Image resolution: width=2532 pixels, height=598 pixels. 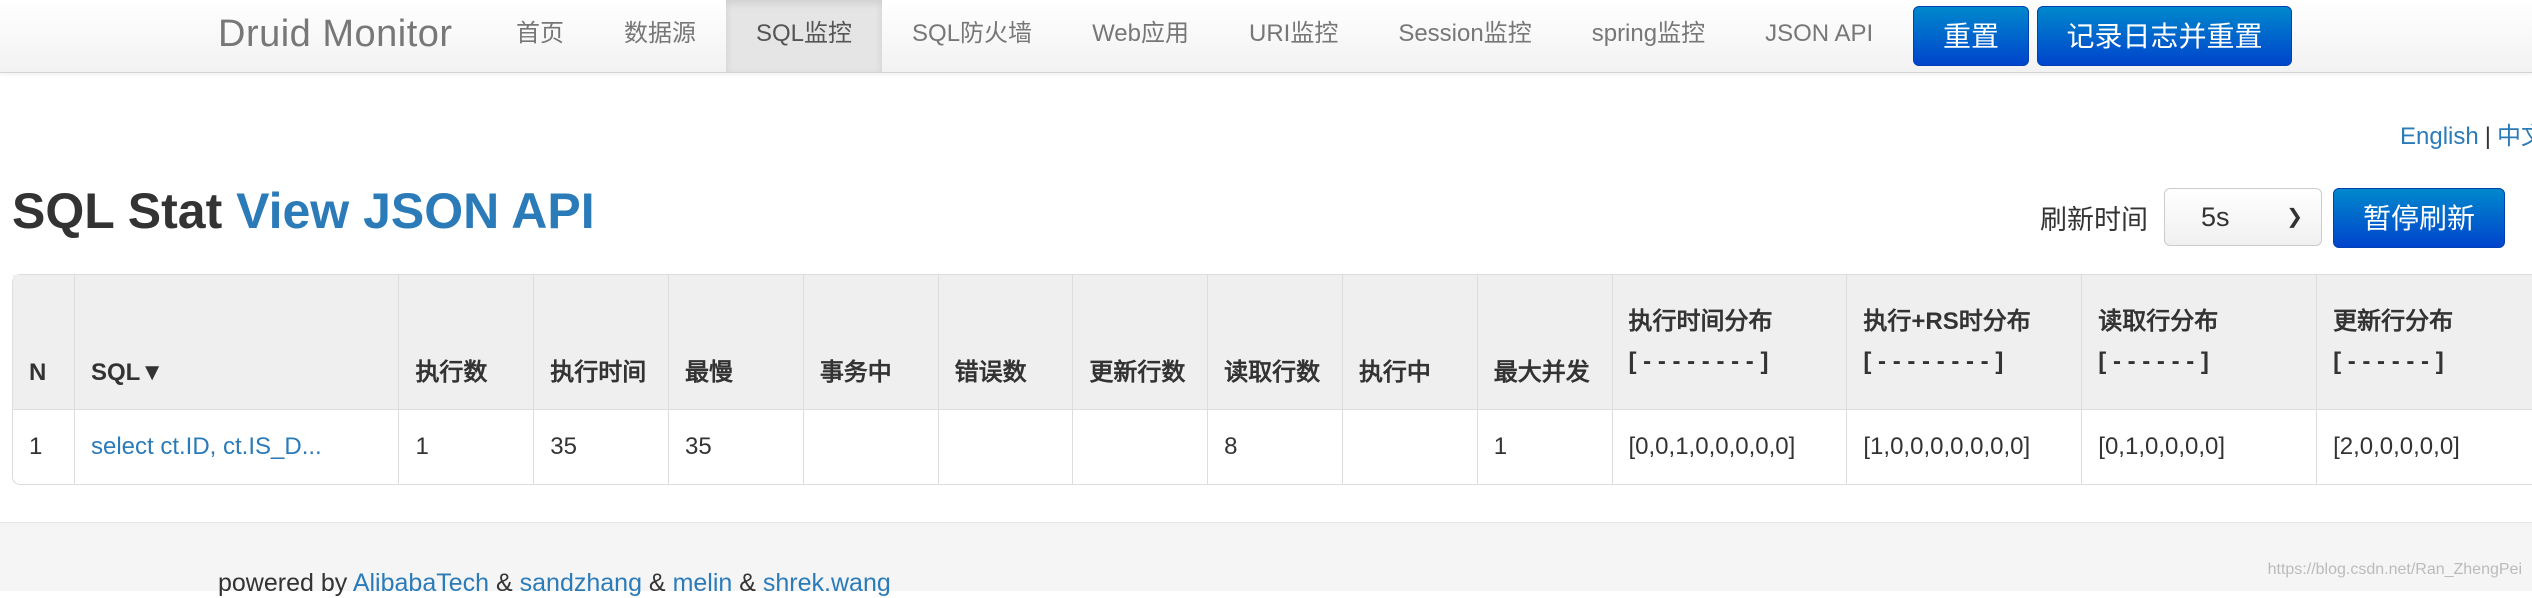 I want to click on col-header-fetch-row-histogram: 读取行分布 [ - - - - - - ], so click(x=2199, y=342).